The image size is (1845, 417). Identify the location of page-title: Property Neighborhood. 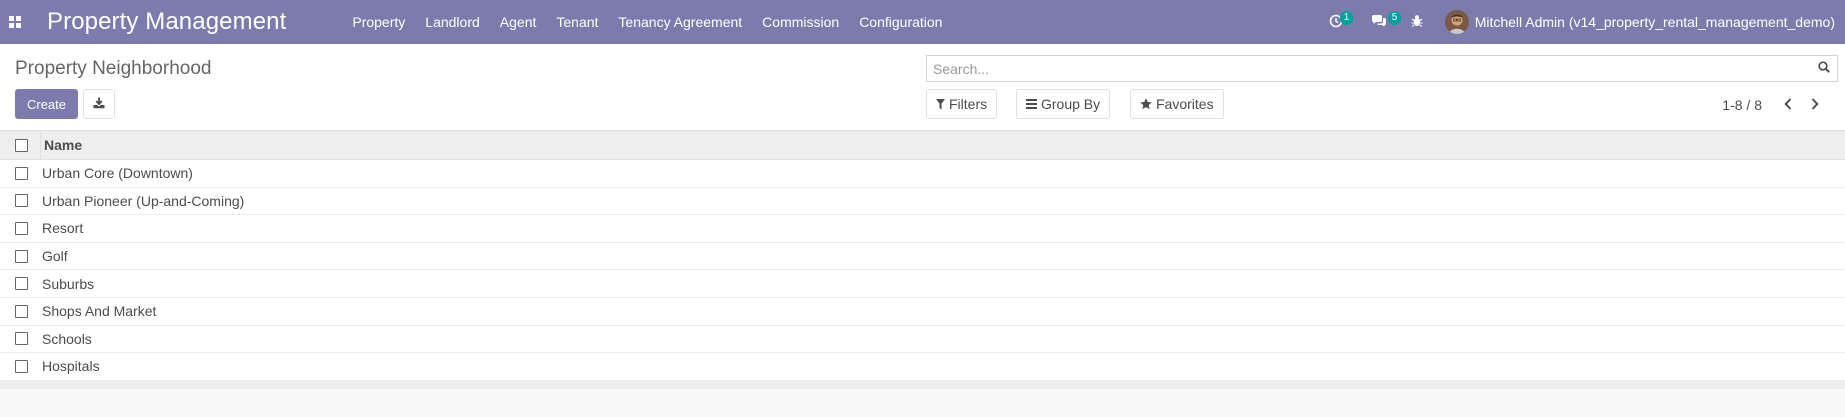
(113, 68).